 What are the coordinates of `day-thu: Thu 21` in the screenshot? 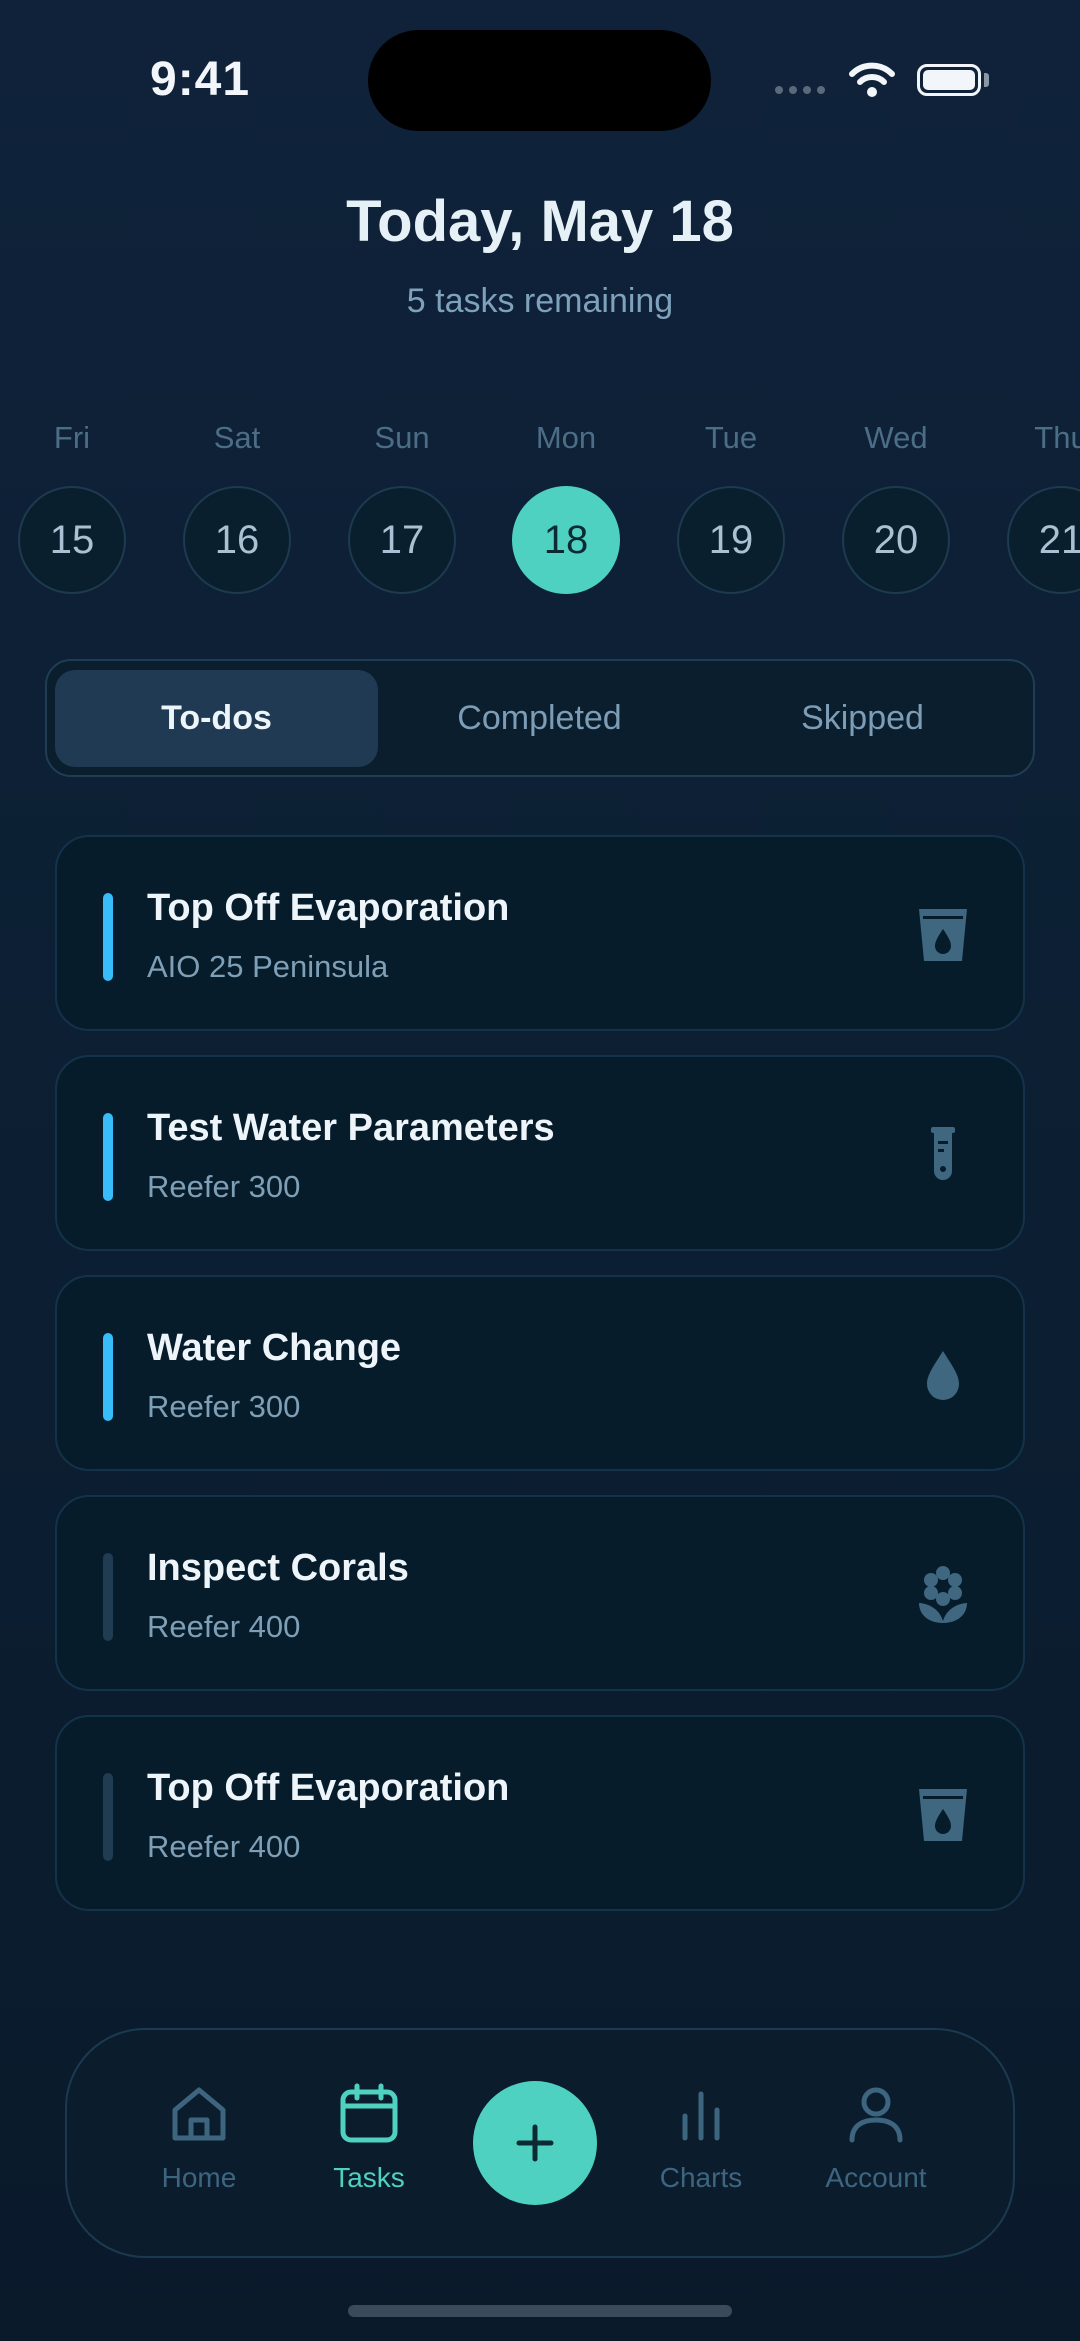 It's located at (1043, 506).